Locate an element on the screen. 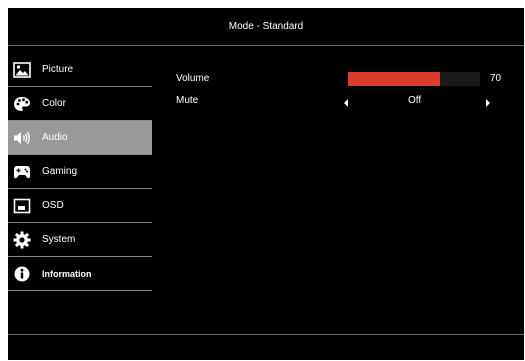 The height and width of the screenshot is (361, 525). sidebar-item-audio: Audio is located at coordinates (80, 138).